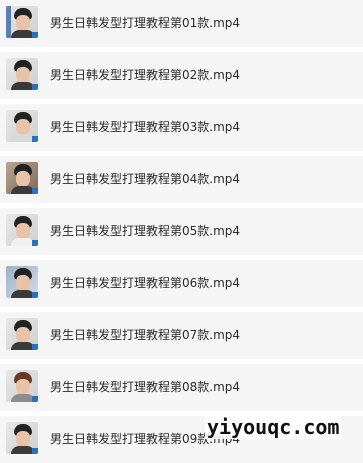 Image resolution: width=363 pixels, height=463 pixels. Describe the element at coordinates (145, 387) in the screenshot. I see `file-name: 男生日韩发型打理教程第08款.mp4` at that location.